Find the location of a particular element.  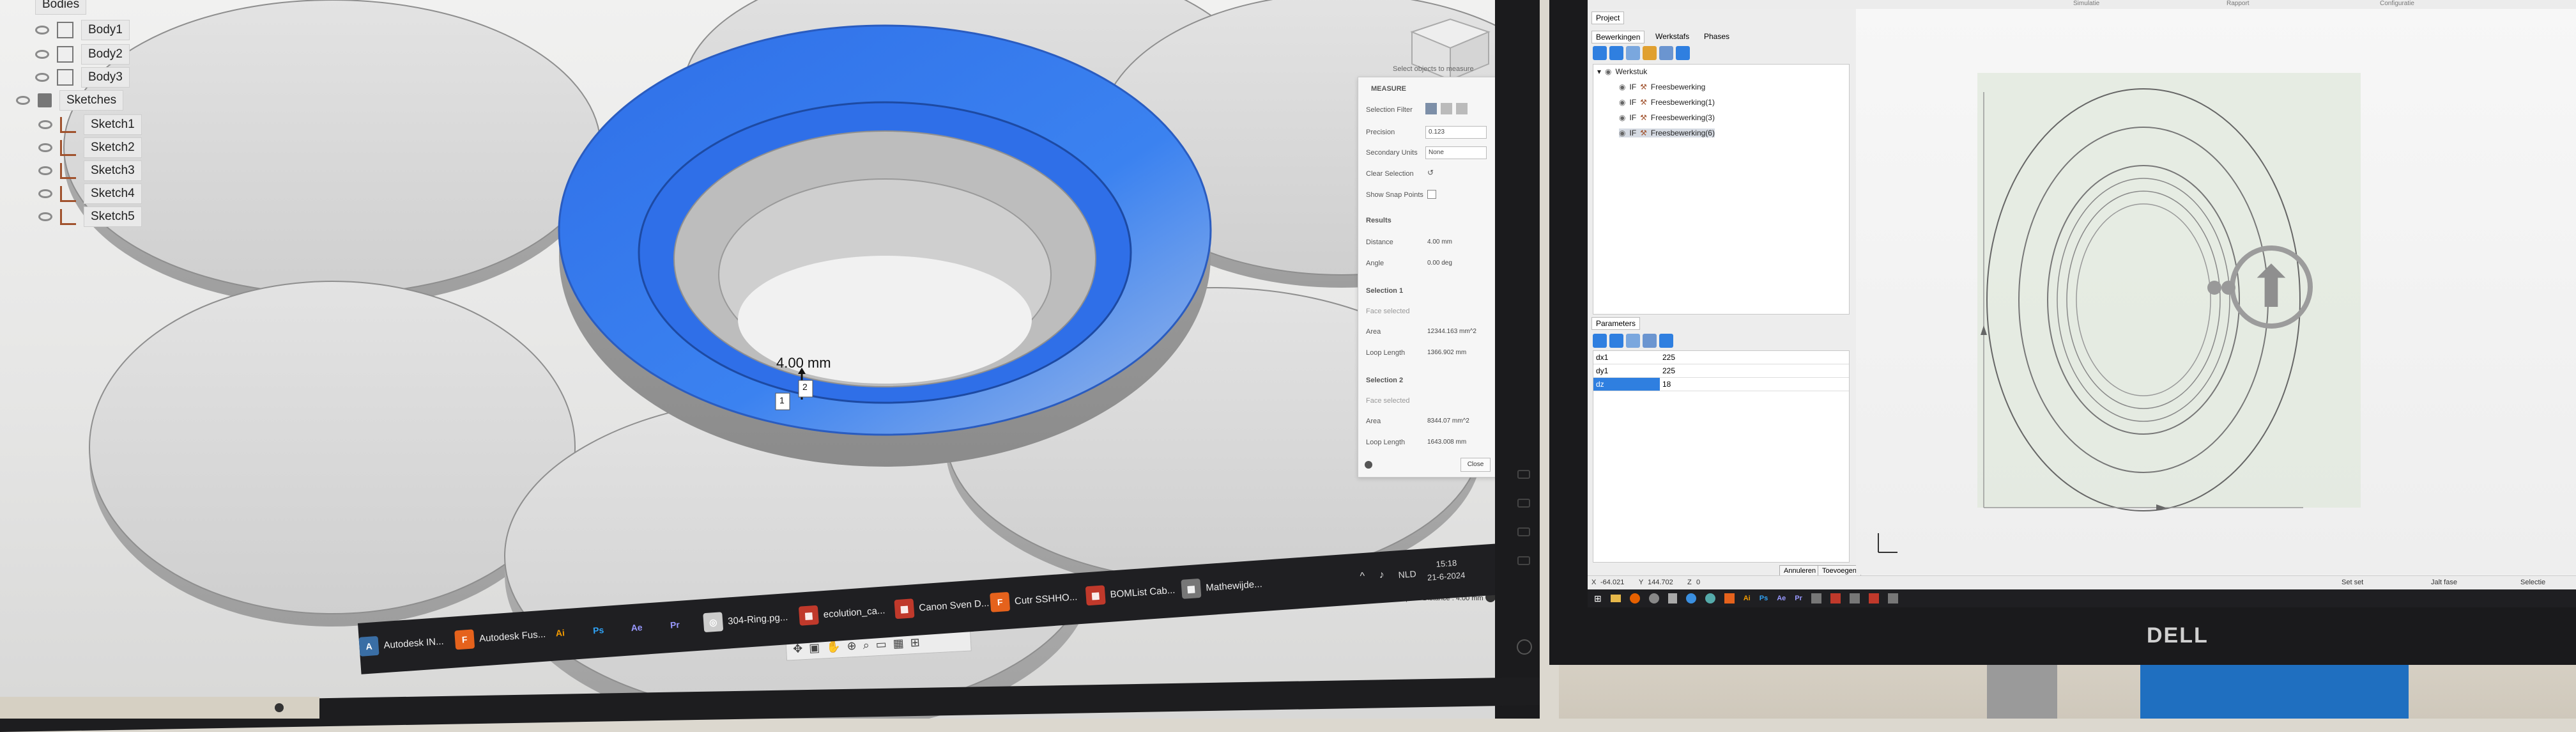

camera-icon is located at coordinates (1653, 598).